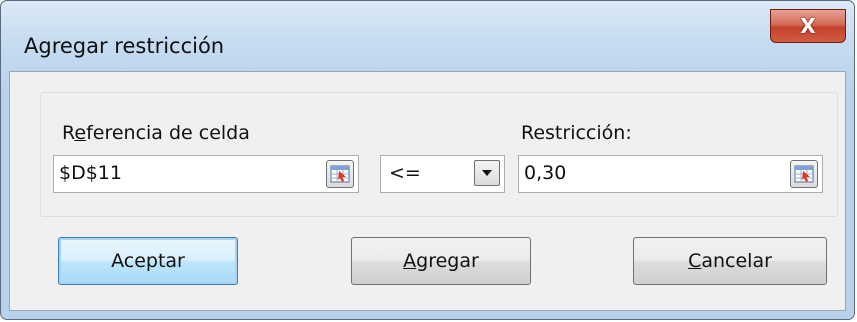 The image size is (857, 322). Describe the element at coordinates (124, 46) in the screenshot. I see `window-title: Agregar restricción` at that location.